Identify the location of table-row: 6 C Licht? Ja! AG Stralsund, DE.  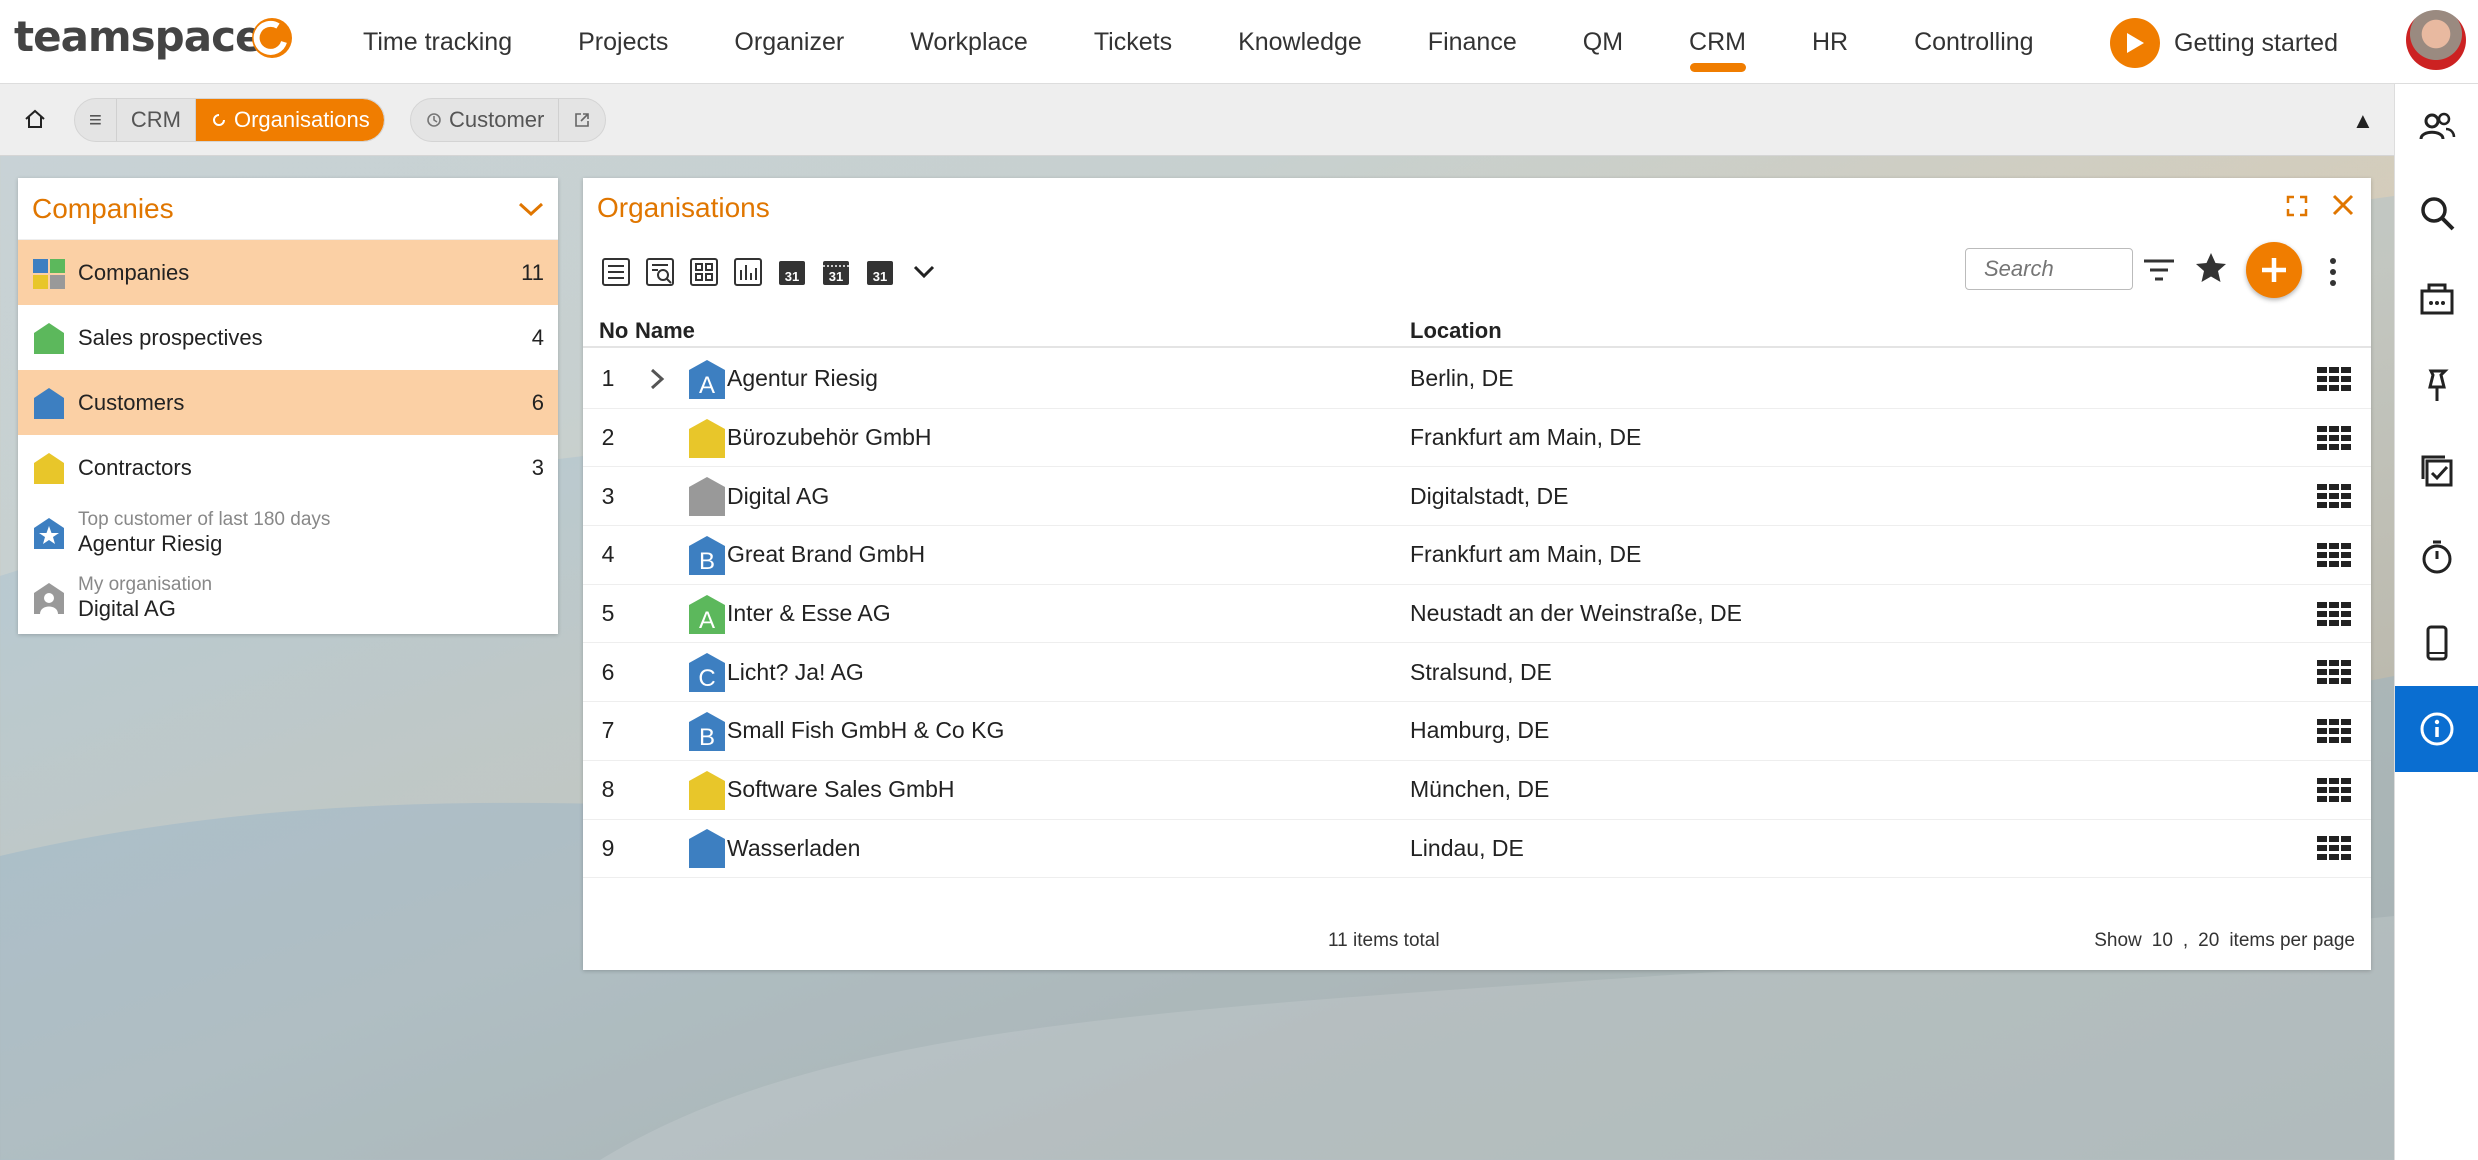
(1477, 673).